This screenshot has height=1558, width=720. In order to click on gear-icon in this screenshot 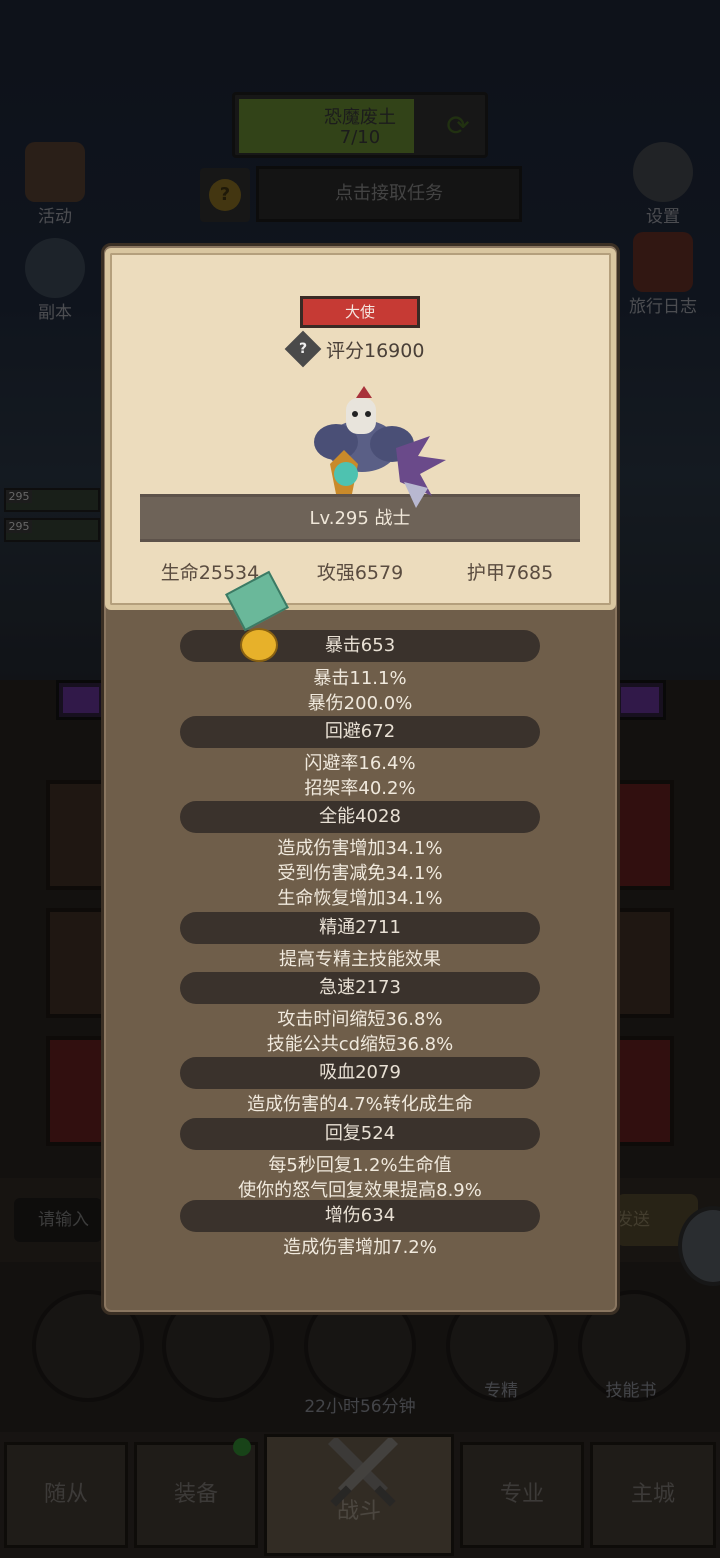, I will do `click(663, 172)`.